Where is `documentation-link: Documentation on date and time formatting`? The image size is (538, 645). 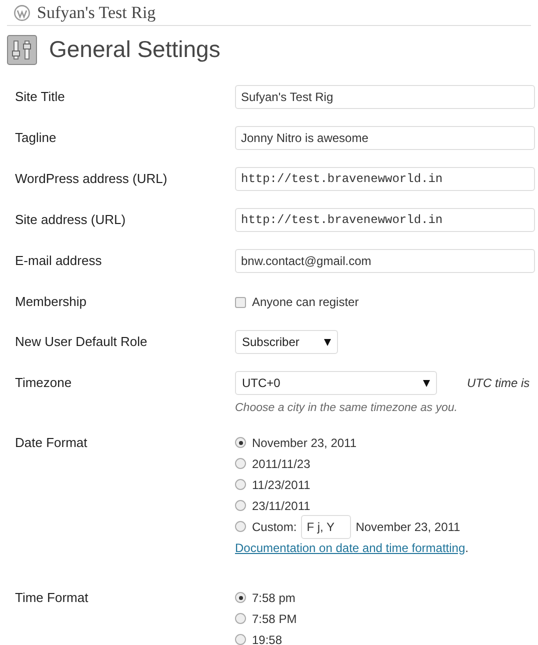
documentation-link: Documentation on date and time formatting is located at coordinates (350, 547).